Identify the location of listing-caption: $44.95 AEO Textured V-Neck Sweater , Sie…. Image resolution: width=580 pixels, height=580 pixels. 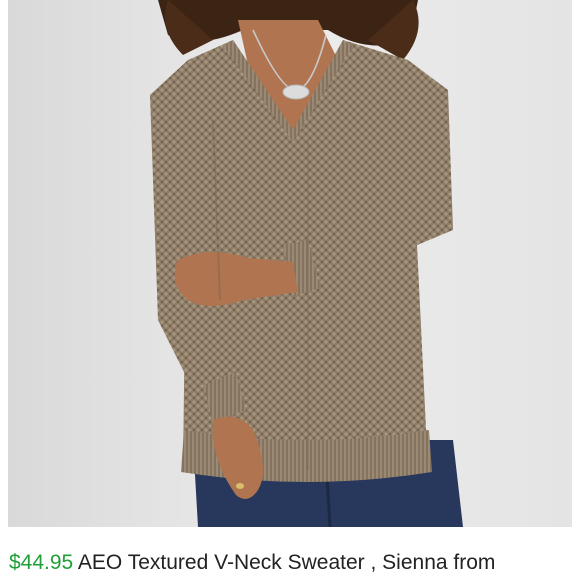
(292, 563).